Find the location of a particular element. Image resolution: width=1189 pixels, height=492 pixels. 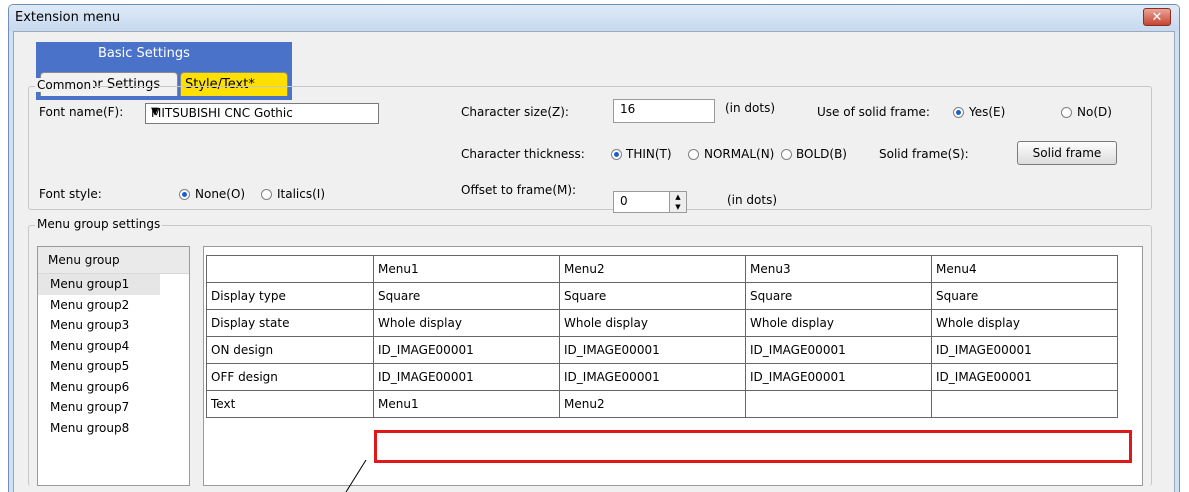

table-row: Text Menu1 Menu2 is located at coordinates (662, 404).